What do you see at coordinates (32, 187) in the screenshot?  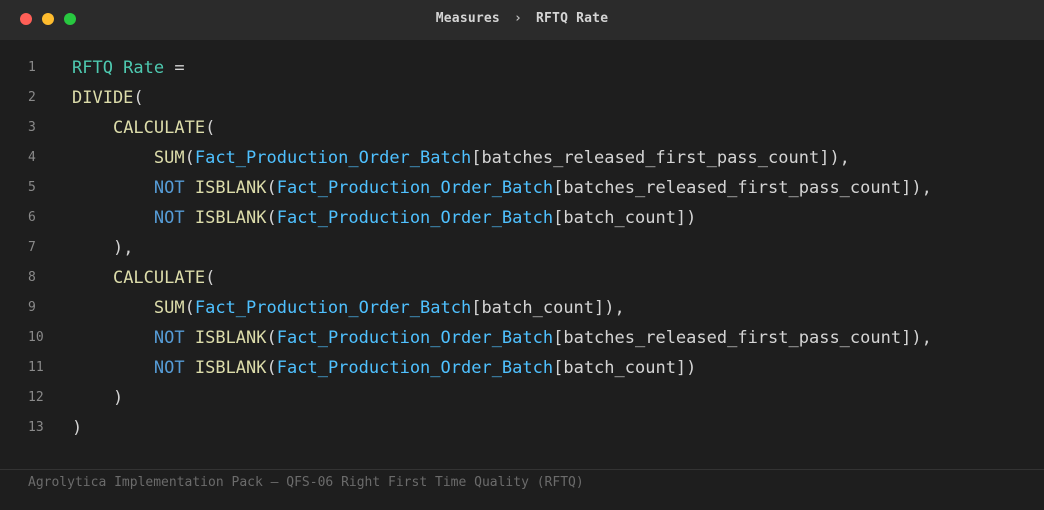 I see `line-number: 5` at bounding box center [32, 187].